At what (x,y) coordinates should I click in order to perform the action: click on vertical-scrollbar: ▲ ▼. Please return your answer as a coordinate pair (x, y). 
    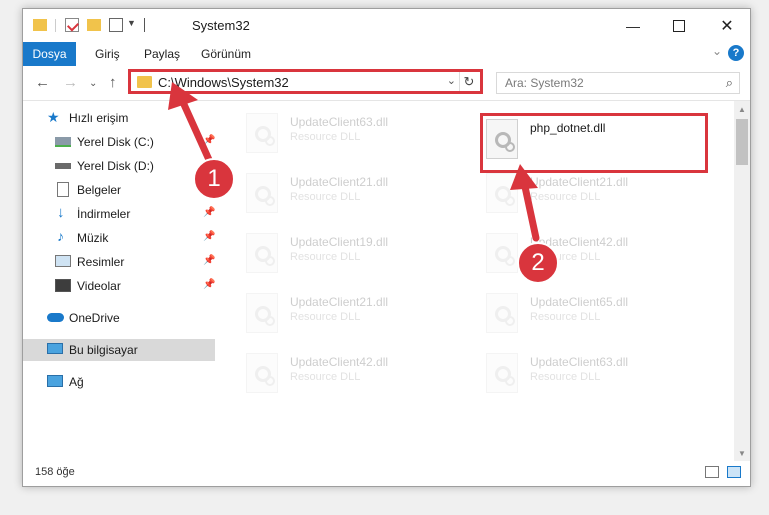
    Looking at the image, I should click on (742, 281).